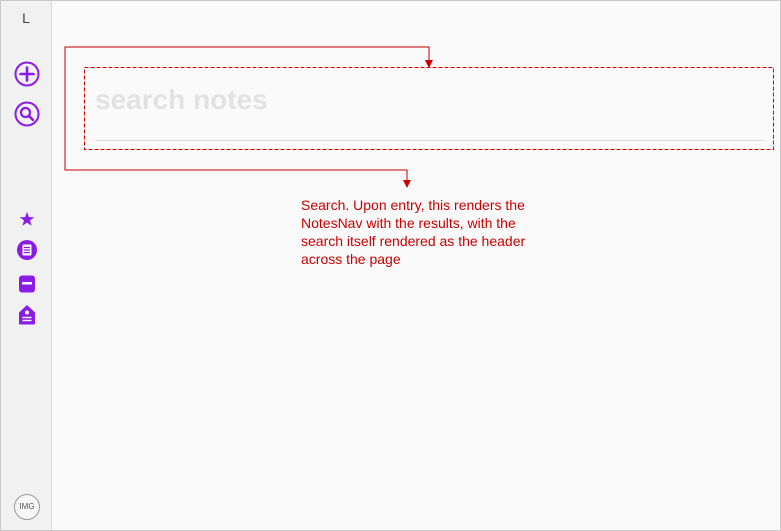  What do you see at coordinates (27, 74) in the screenshot?
I see `plus-icon` at bounding box center [27, 74].